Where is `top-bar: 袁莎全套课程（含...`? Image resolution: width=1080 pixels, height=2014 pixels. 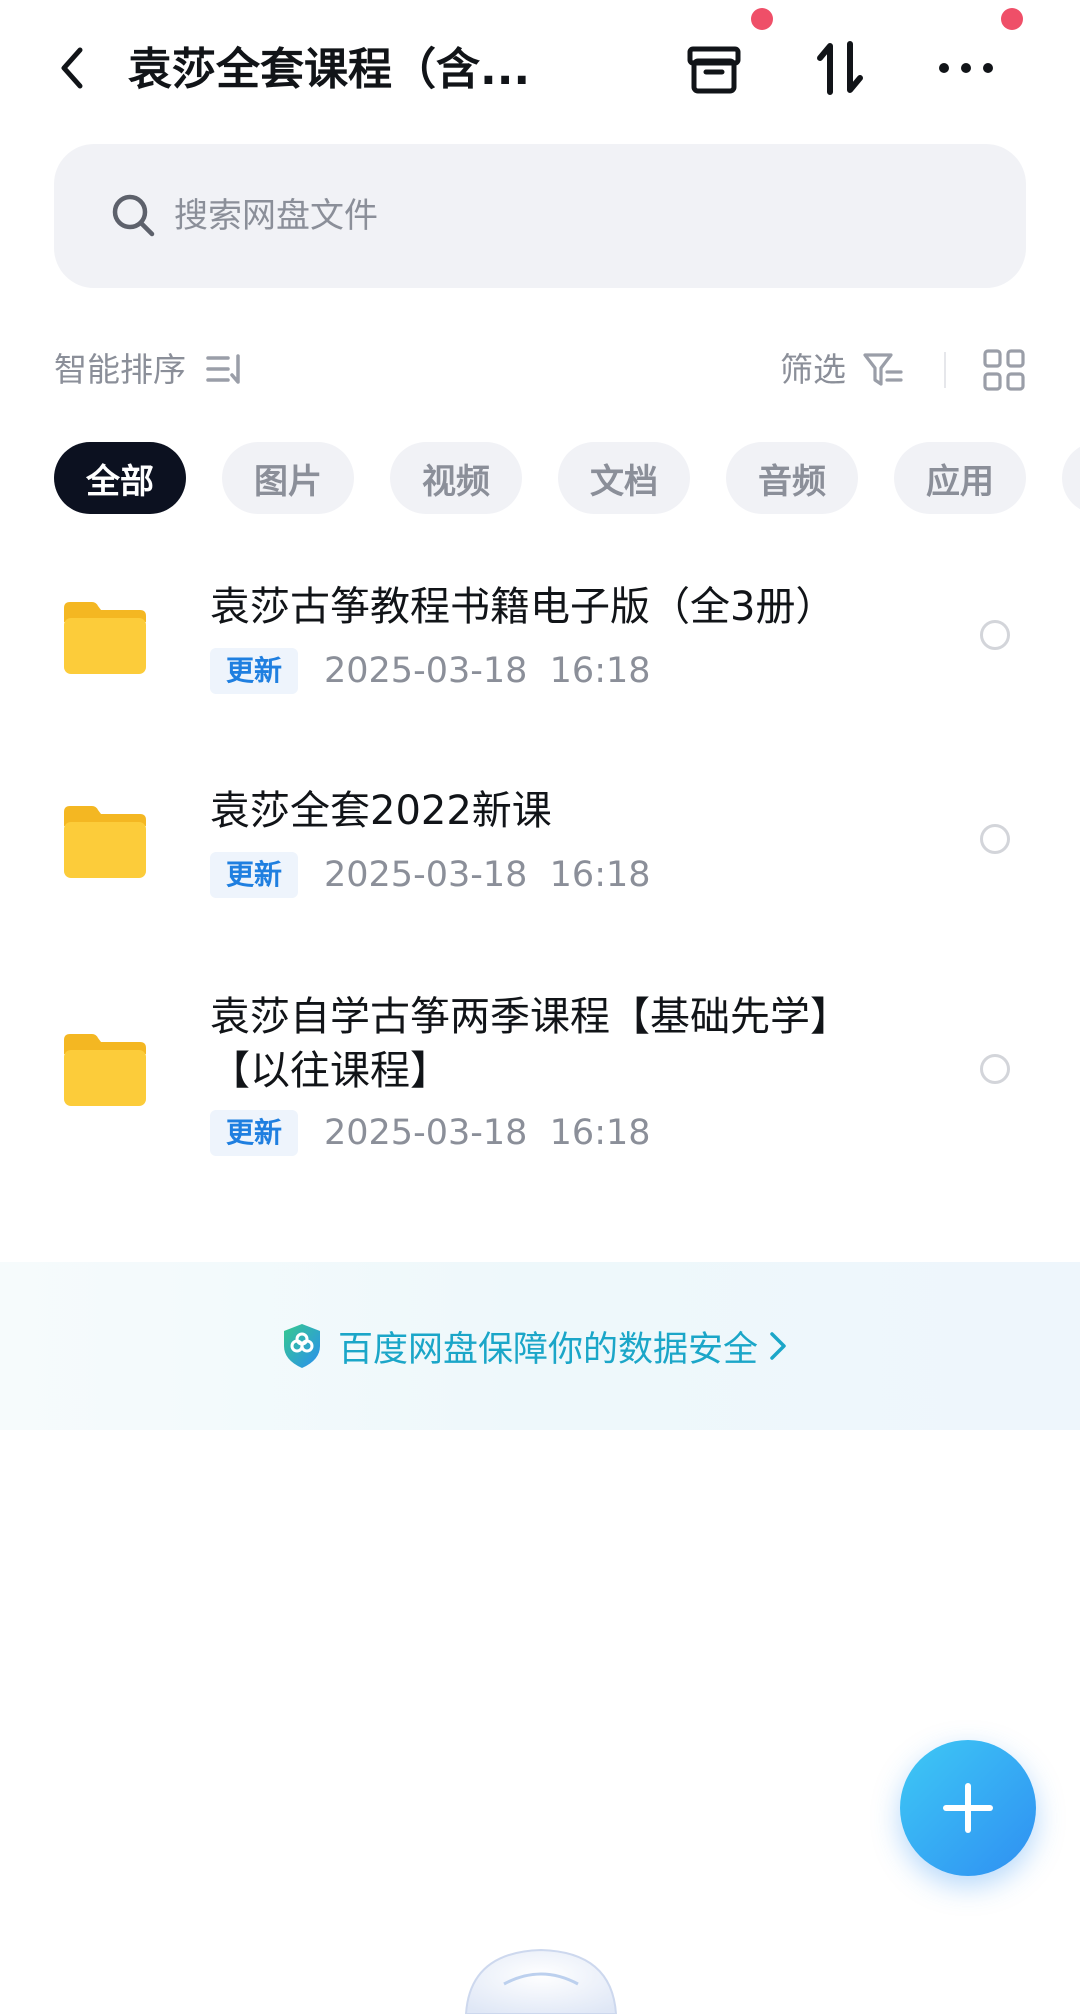
top-bar: 袁莎全套课程（含... is located at coordinates (540, 70).